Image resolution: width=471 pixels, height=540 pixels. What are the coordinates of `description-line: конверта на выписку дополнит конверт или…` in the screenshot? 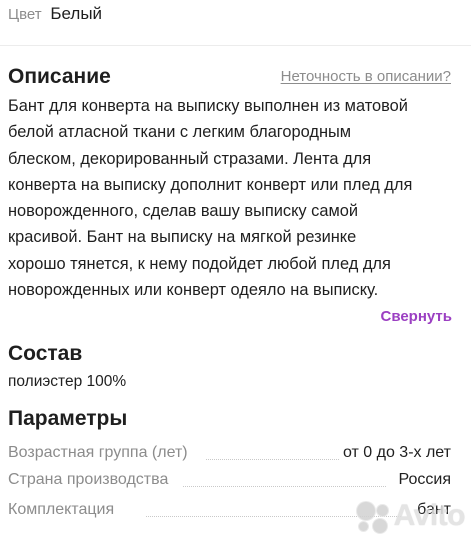 It's located at (210, 184).